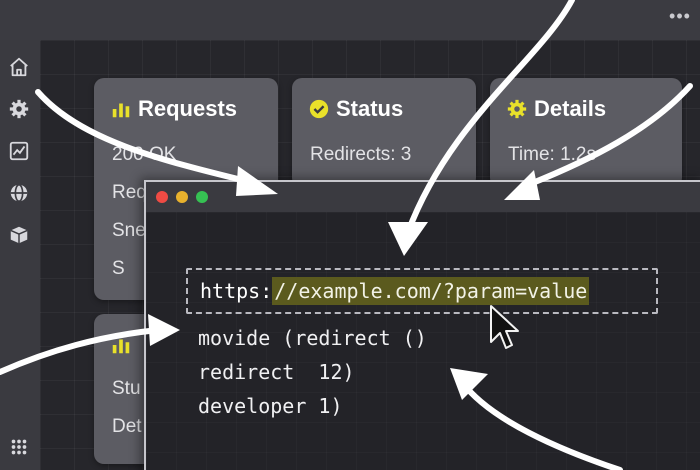 Image resolution: width=700 pixels, height=470 pixels. Describe the element at coordinates (370, 108) in the screenshot. I see `status-title: Status` at that location.